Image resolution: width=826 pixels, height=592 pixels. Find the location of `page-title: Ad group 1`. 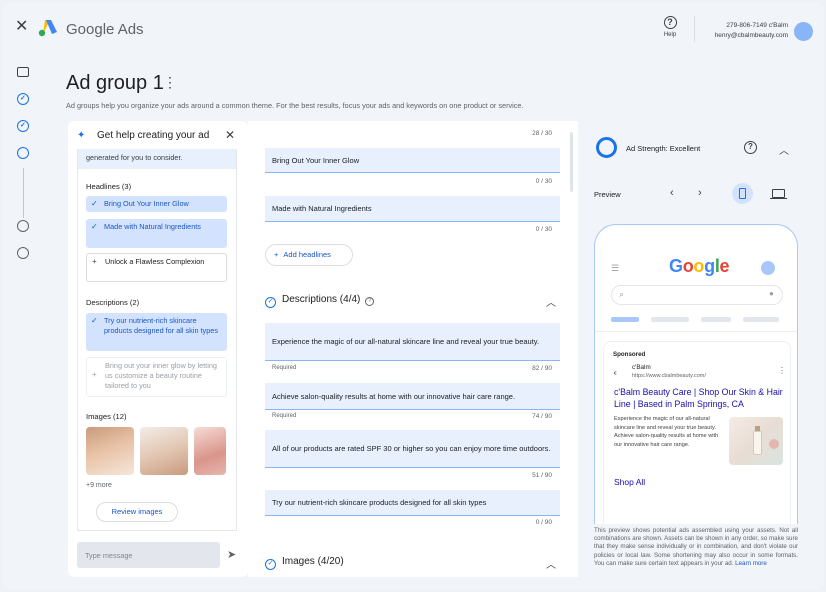

page-title: Ad group 1 is located at coordinates (115, 83).